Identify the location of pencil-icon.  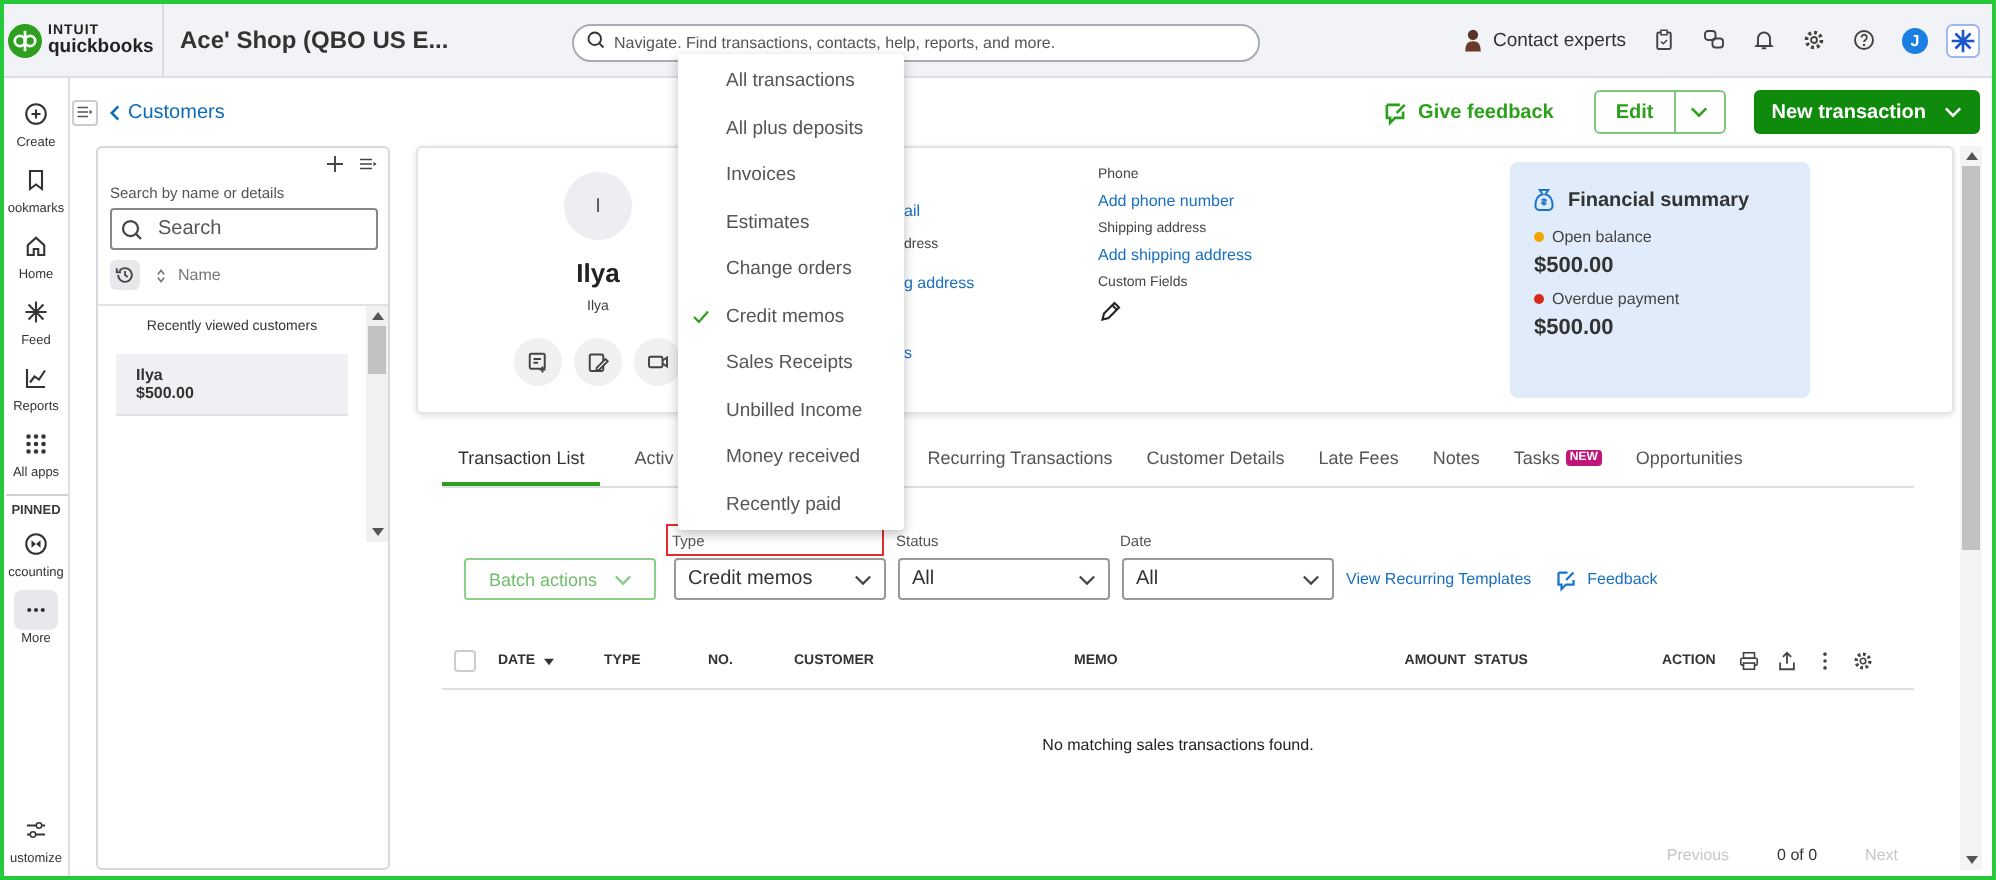
(1110, 312).